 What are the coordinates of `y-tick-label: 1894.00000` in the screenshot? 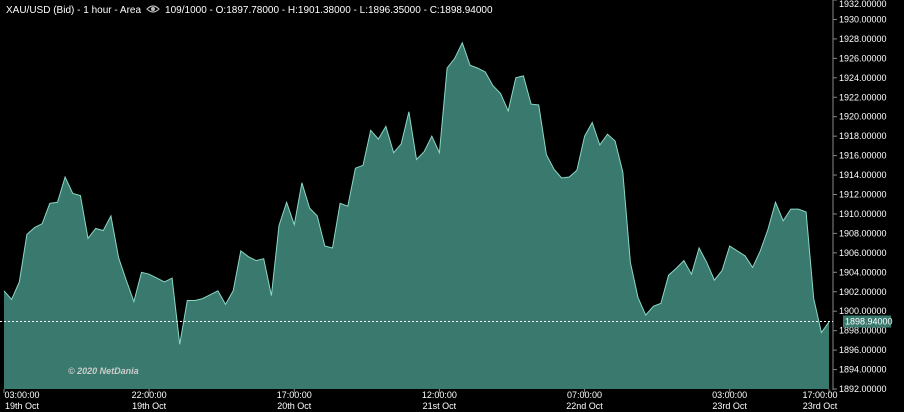 It's located at (863, 370).